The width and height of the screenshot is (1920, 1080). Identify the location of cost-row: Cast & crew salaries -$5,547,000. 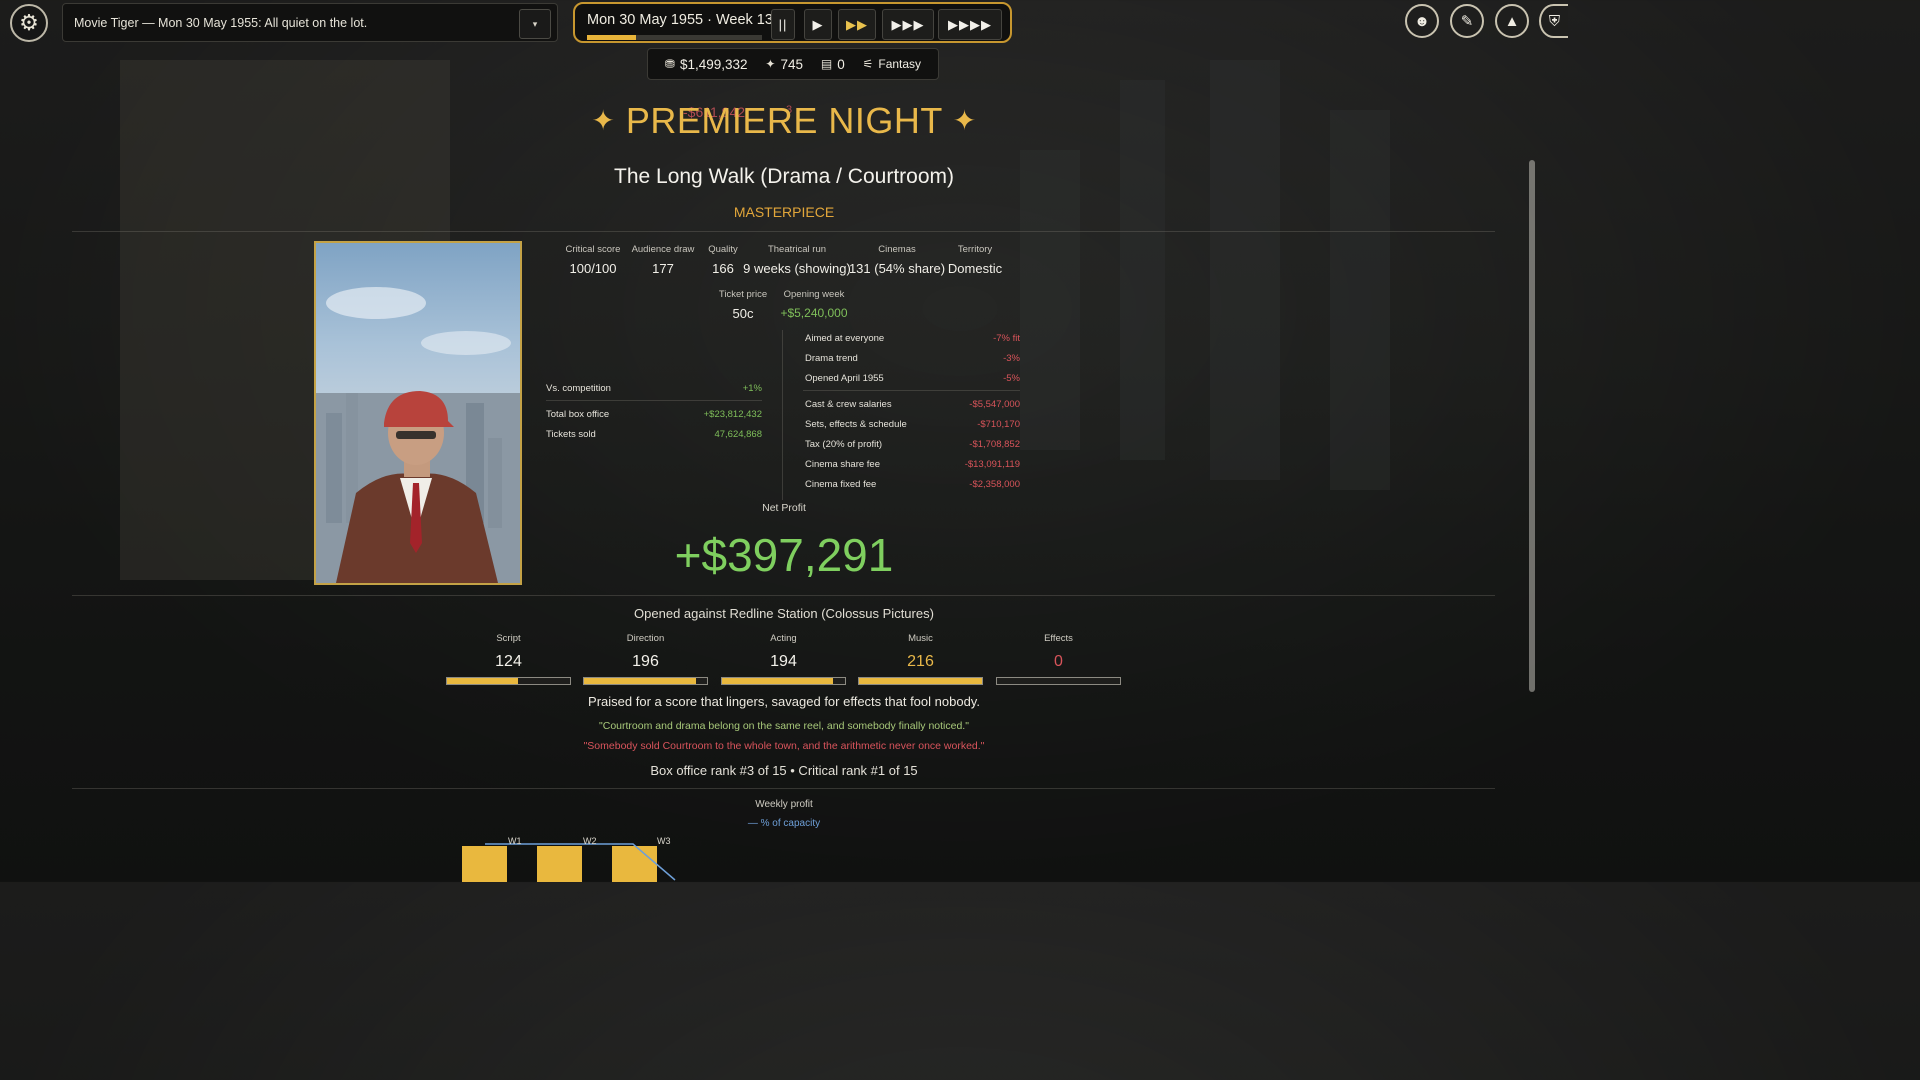
(912, 404).